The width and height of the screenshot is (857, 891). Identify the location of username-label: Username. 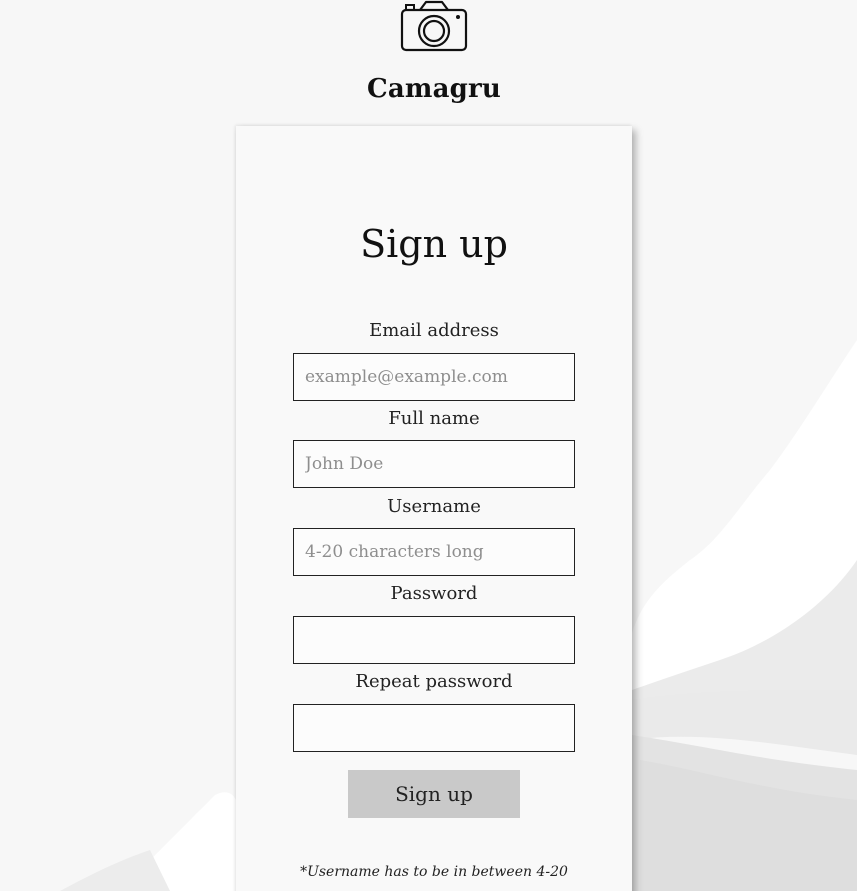
(434, 506).